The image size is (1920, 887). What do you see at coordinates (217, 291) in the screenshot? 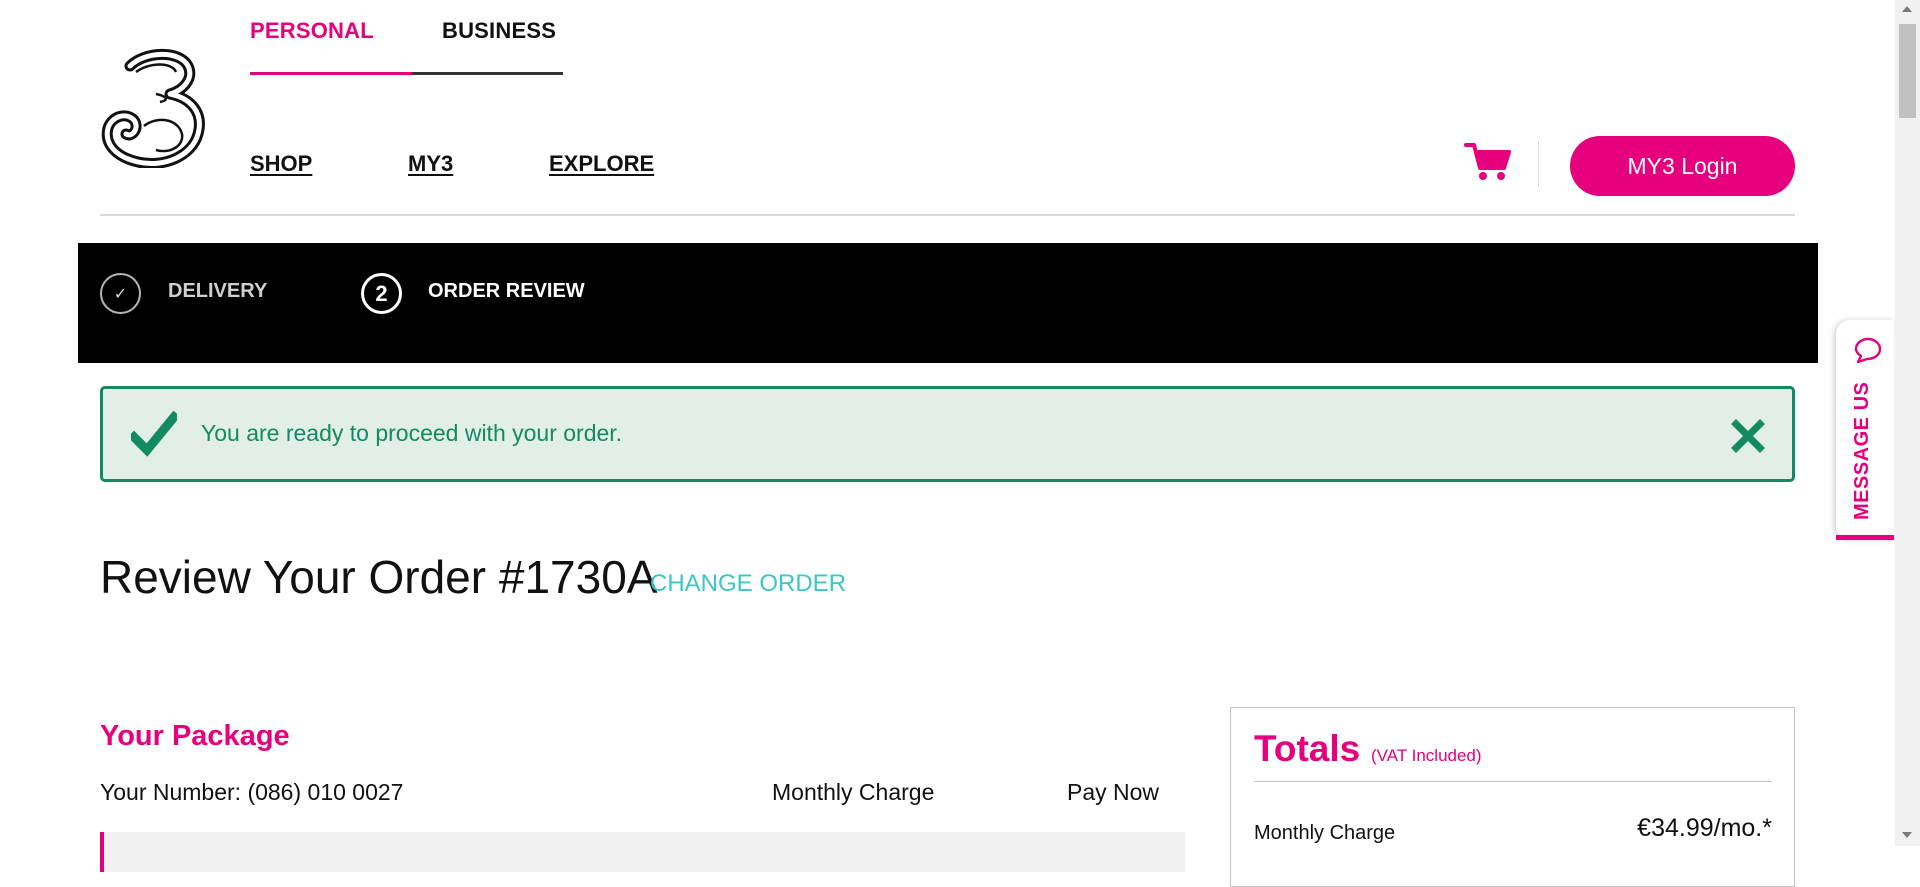
I see `step-delivery-label: DELIVERY` at bounding box center [217, 291].